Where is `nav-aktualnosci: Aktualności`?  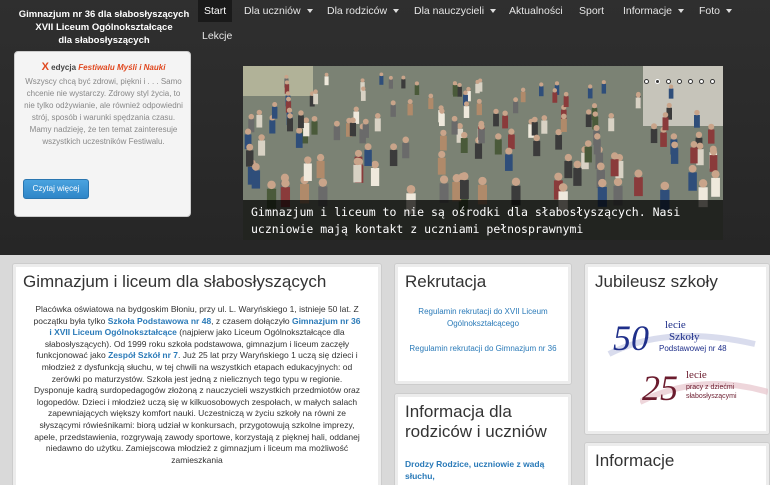 nav-aktualnosci: Aktualności is located at coordinates (536, 11).